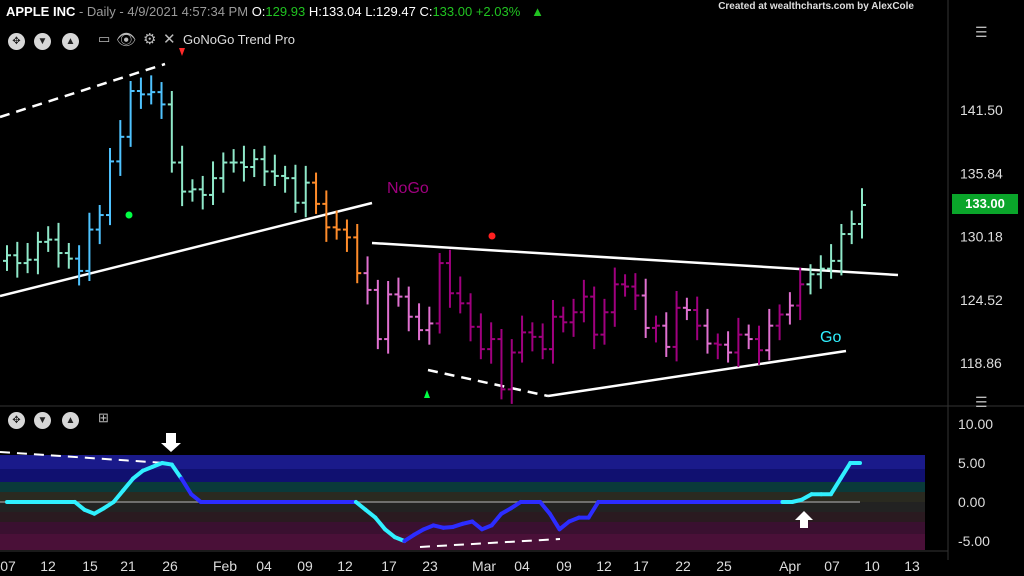  What do you see at coordinates (426, 11) in the screenshot?
I see `close-label: C:` at bounding box center [426, 11].